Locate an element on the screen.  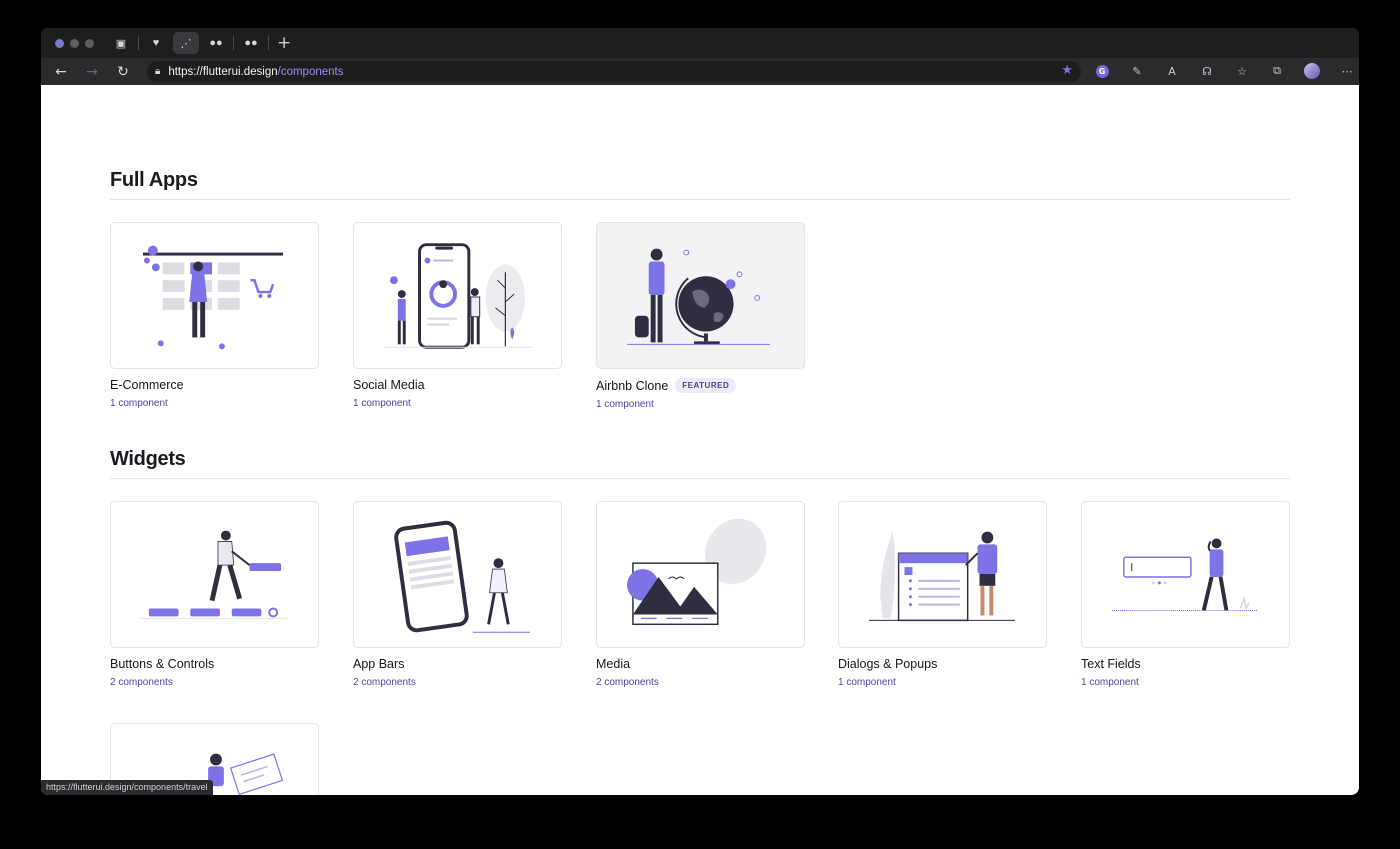
section-title-full-apps: Full Apps is located at coordinates (154, 180).